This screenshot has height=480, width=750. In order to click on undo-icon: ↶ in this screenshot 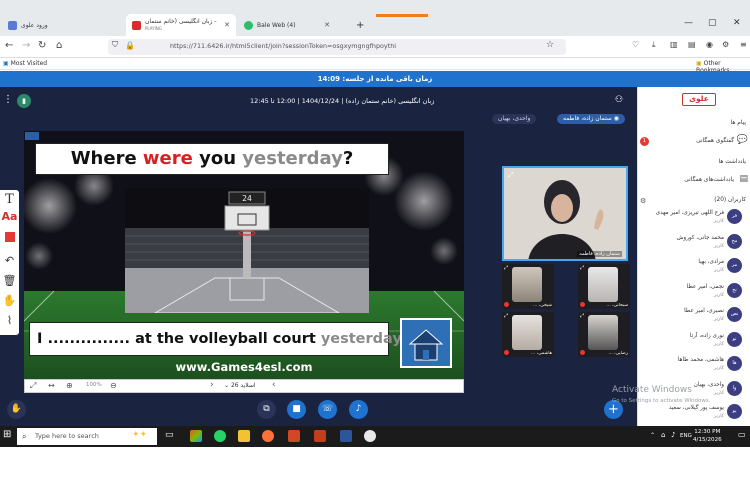, I will do `click(9, 260)`.